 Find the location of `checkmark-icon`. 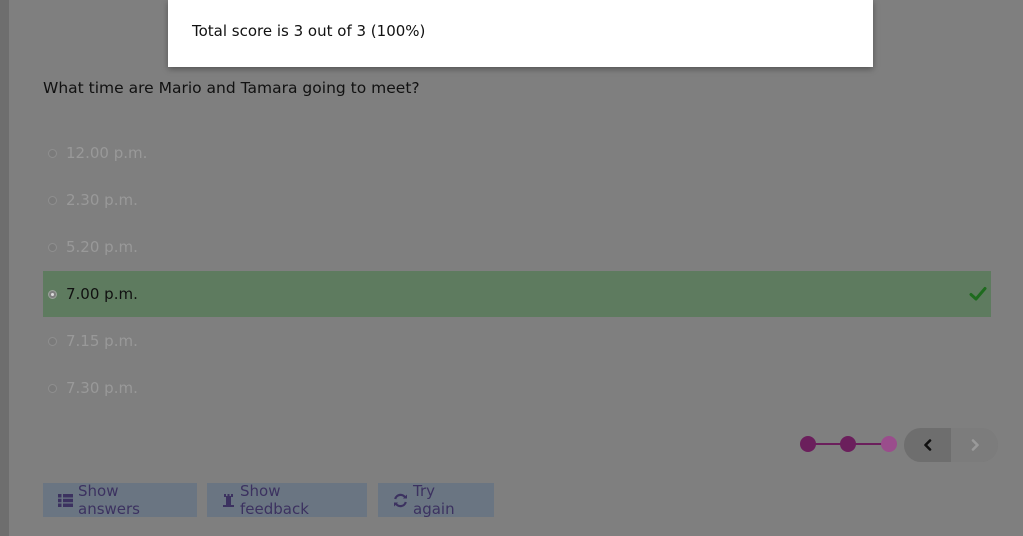

checkmark-icon is located at coordinates (978, 294).